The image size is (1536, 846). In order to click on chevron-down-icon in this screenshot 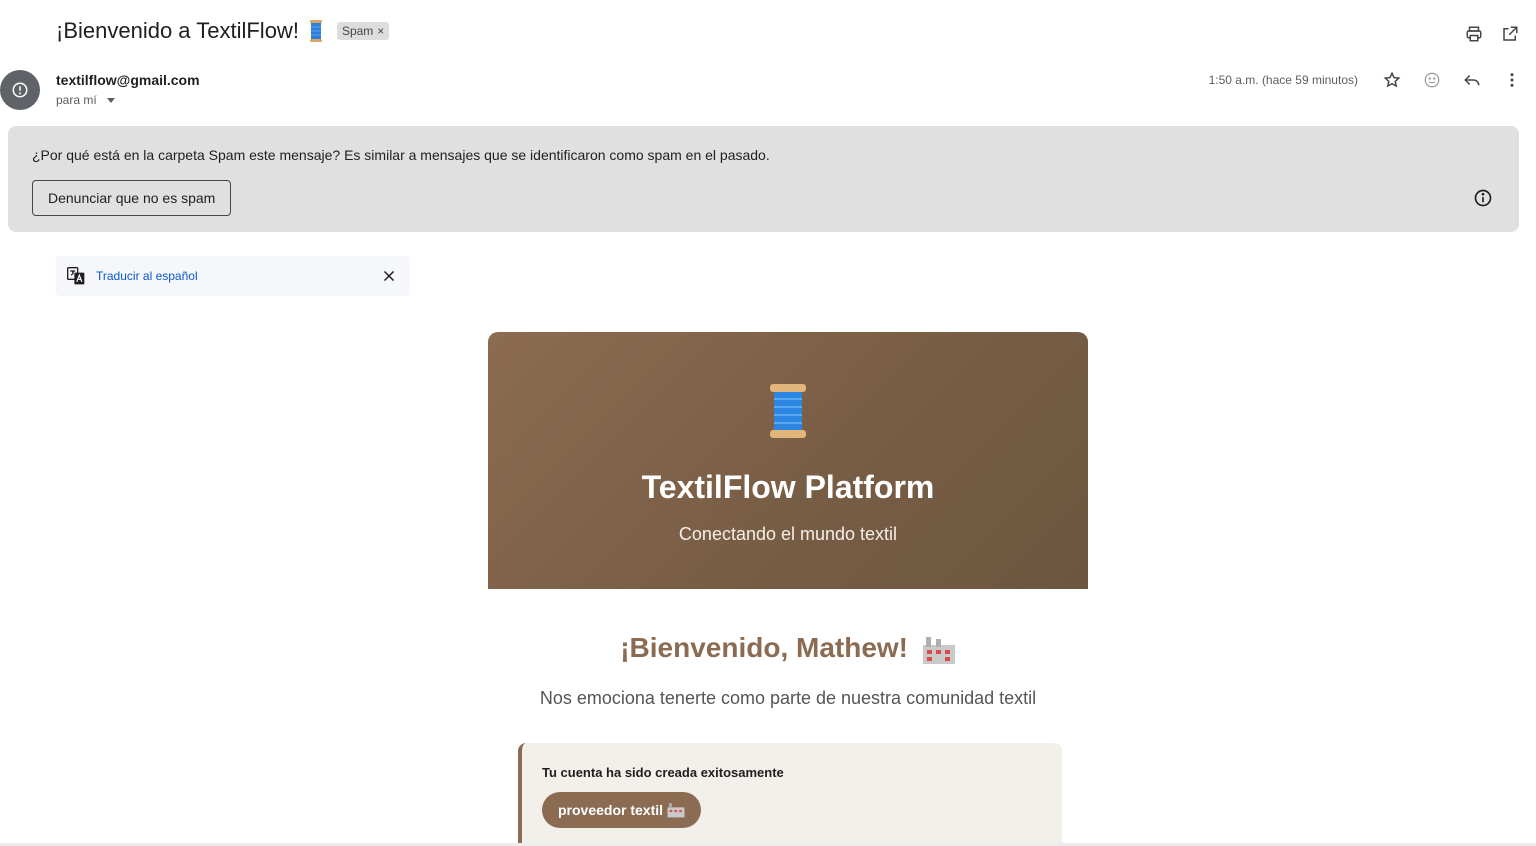, I will do `click(110, 100)`.